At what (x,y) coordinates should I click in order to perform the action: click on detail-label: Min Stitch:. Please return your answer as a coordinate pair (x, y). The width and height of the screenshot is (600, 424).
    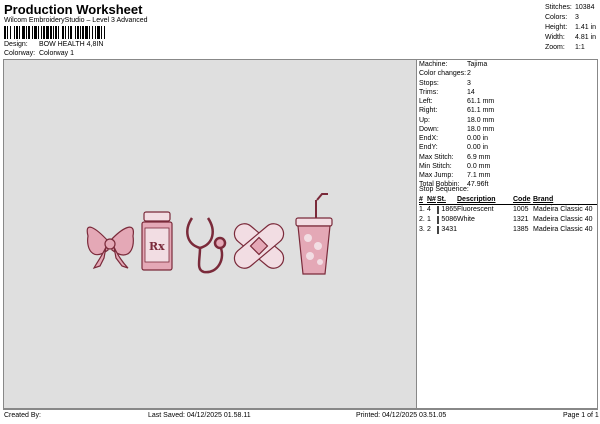
    Looking at the image, I should click on (435, 166).